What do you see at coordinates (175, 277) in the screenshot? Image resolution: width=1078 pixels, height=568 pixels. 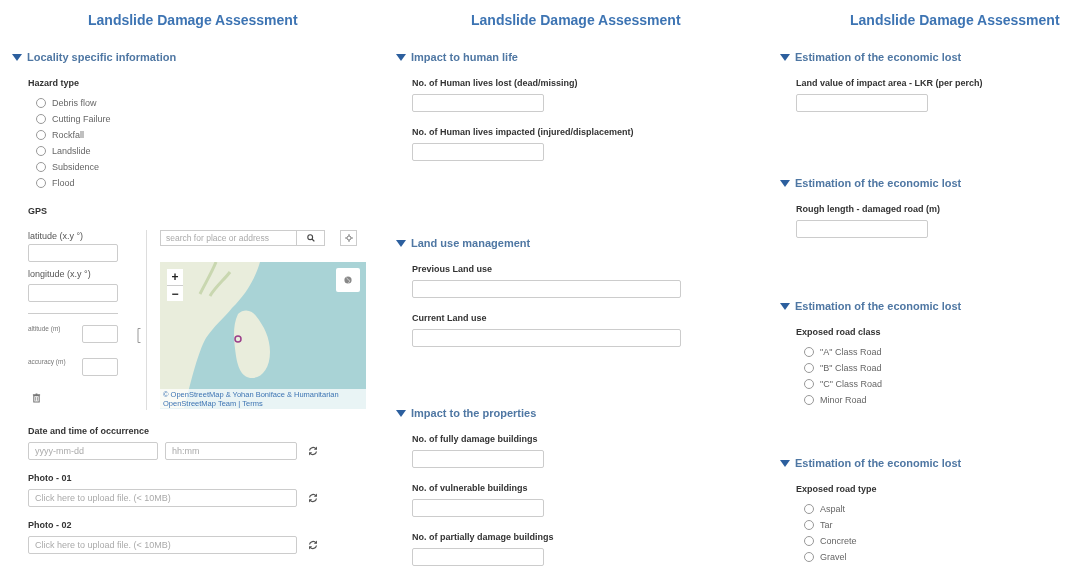 I see `zoom-in-button: +` at bounding box center [175, 277].